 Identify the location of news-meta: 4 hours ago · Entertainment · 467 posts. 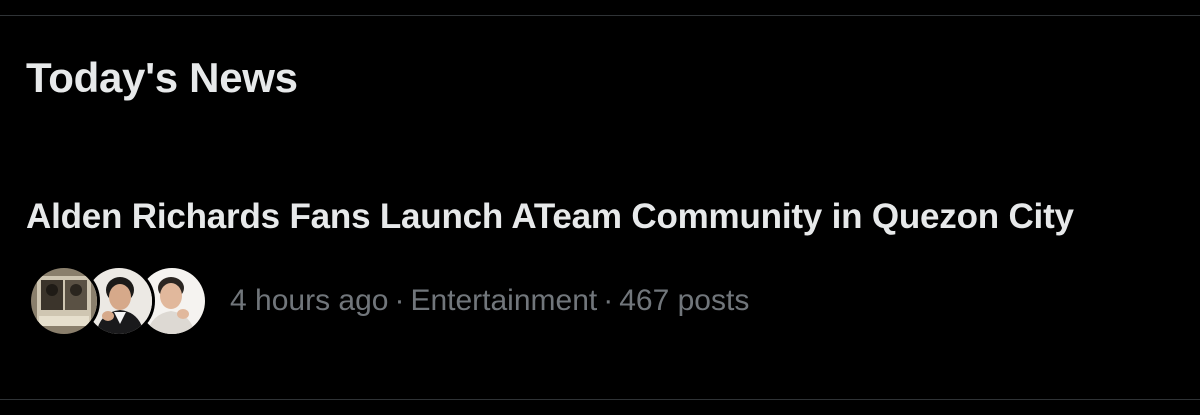
(388, 301).